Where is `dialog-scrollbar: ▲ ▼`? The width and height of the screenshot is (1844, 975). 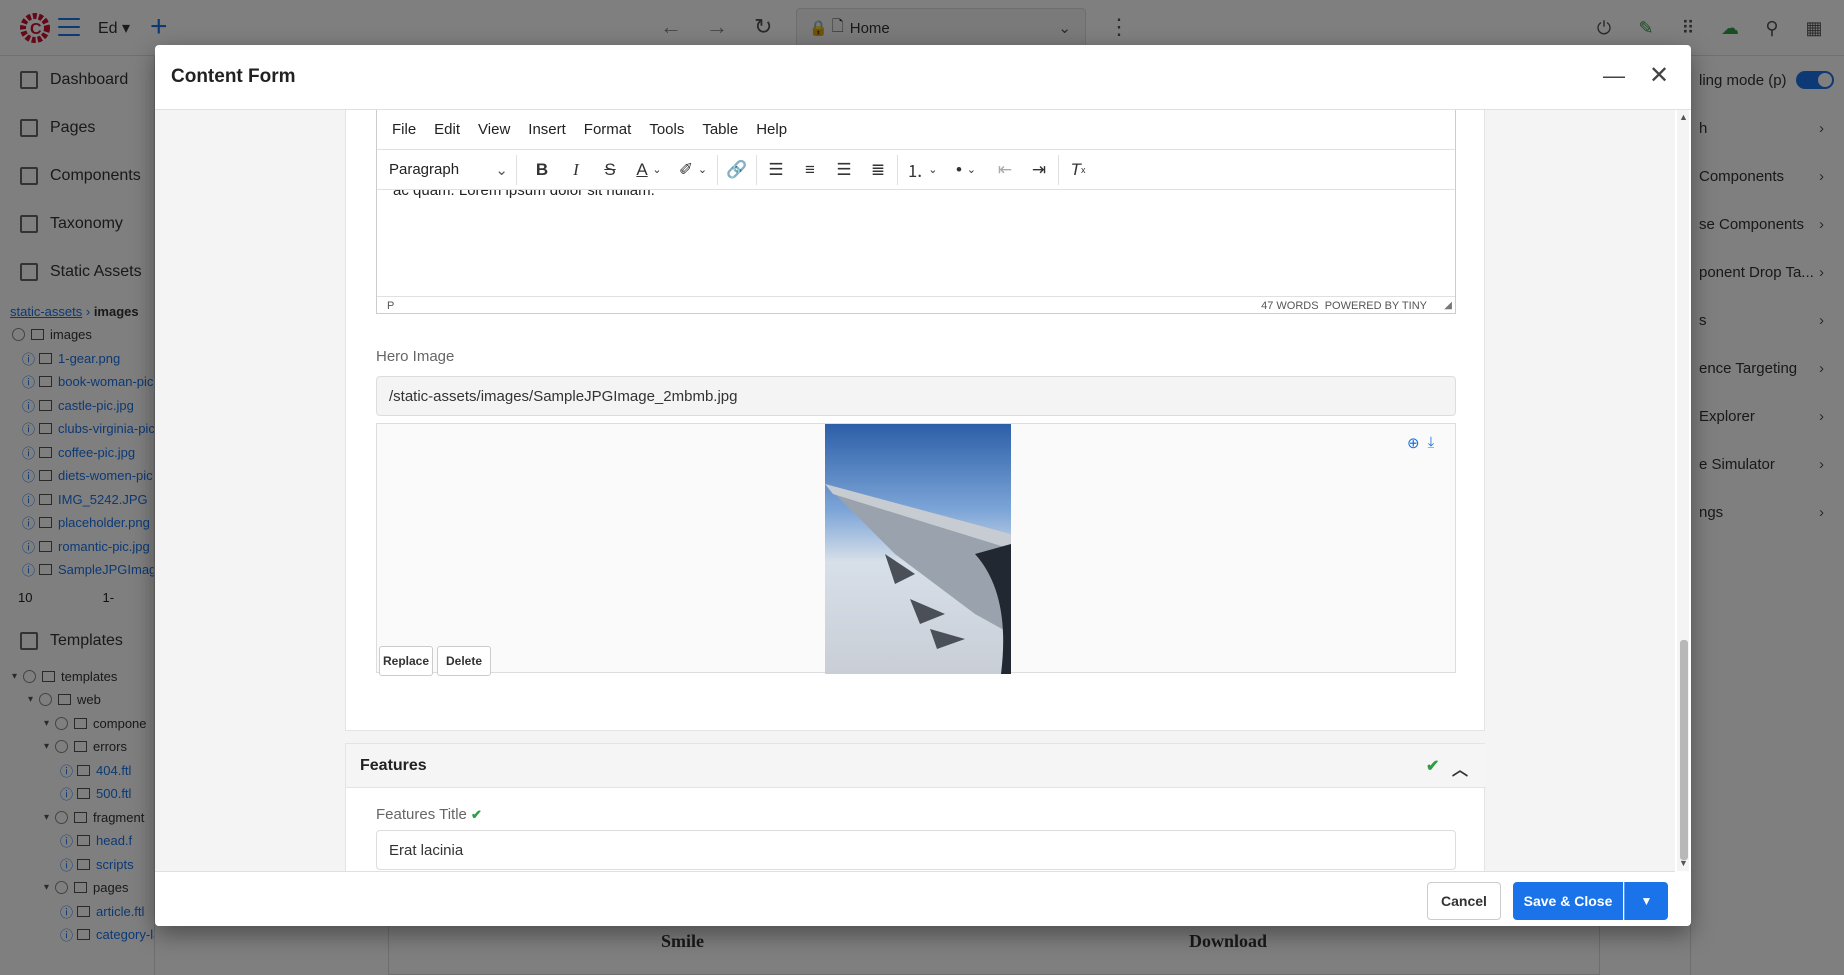
dialog-scrollbar: ▲ ▼ is located at coordinates (1683, 490).